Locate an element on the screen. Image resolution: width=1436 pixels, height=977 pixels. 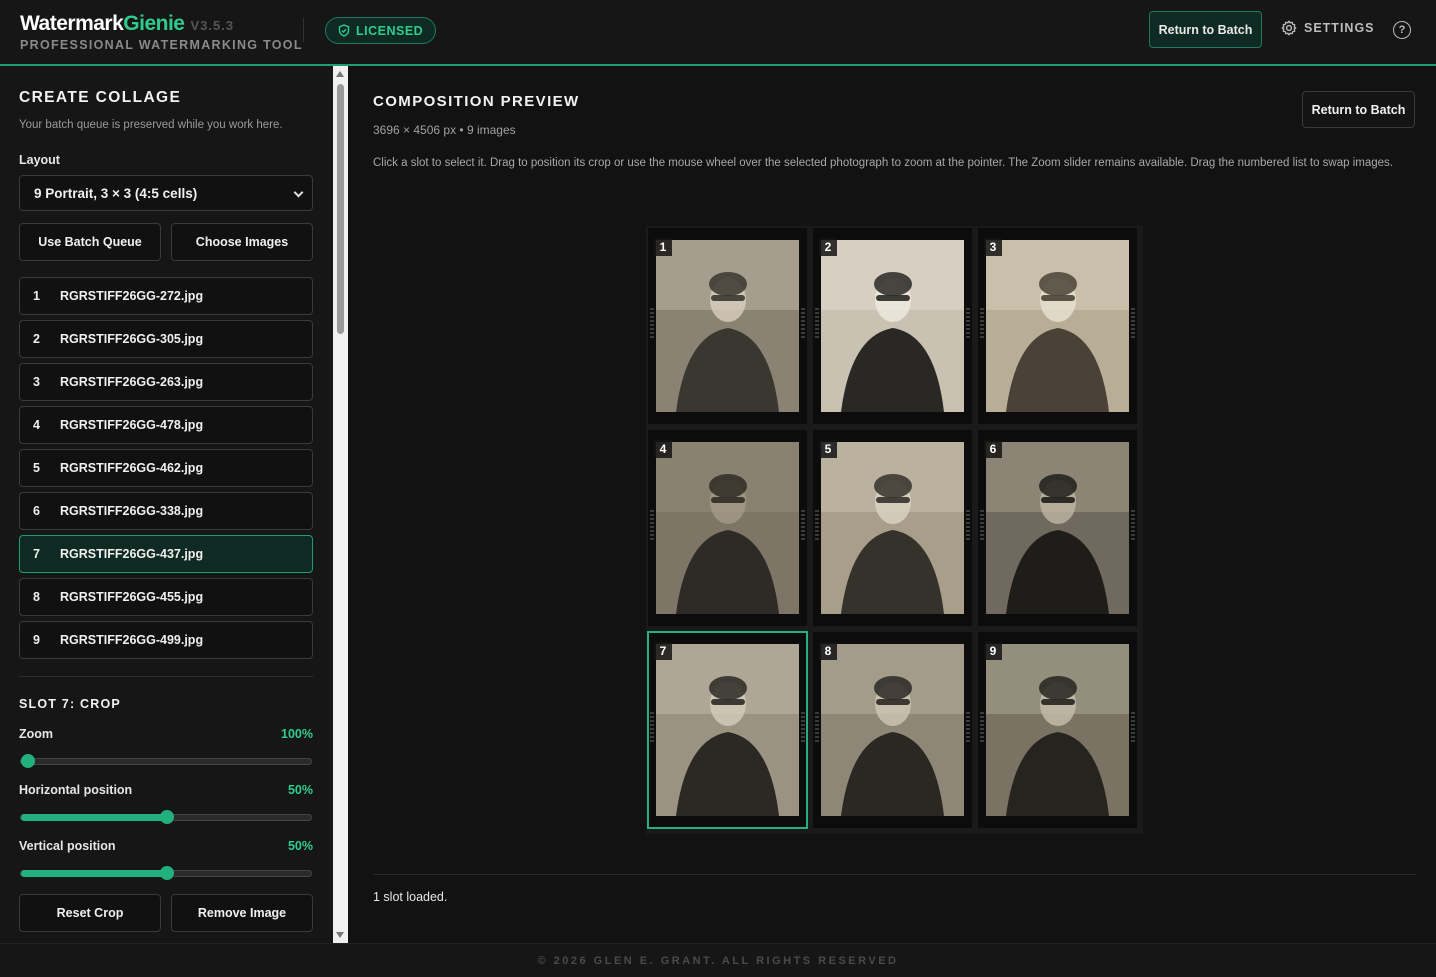
image-list-item-filename: RGRSTIFF26GG-263.jpg is located at coordinates (132, 382).